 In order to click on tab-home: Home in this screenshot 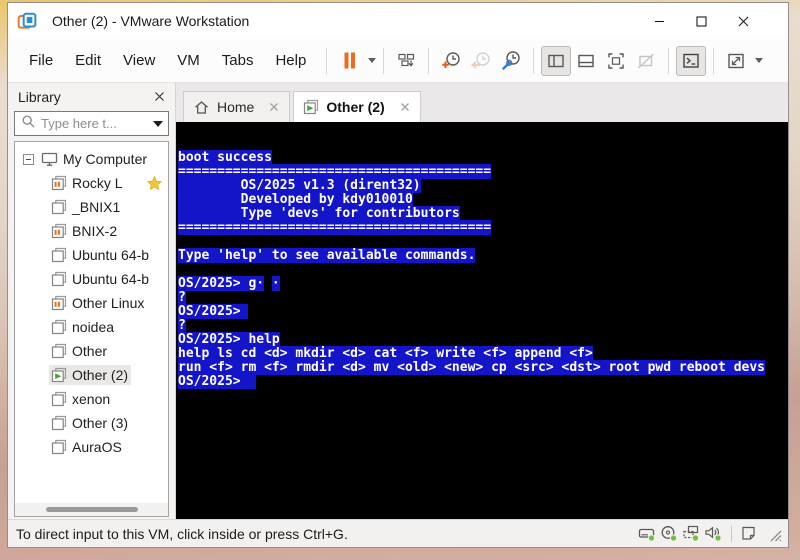, I will do `click(237, 106)`.